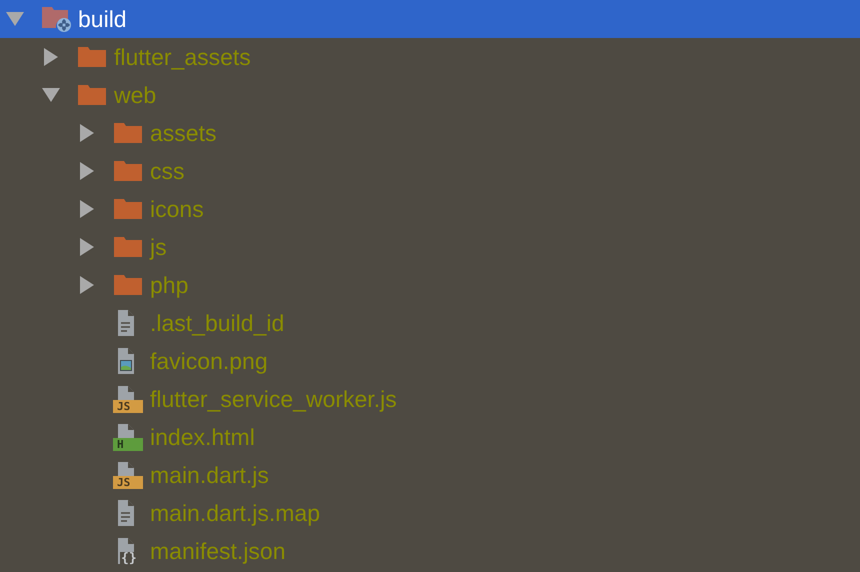 This screenshot has width=860, height=572. I want to click on file-name: flutter_service_worker.js, so click(273, 399).